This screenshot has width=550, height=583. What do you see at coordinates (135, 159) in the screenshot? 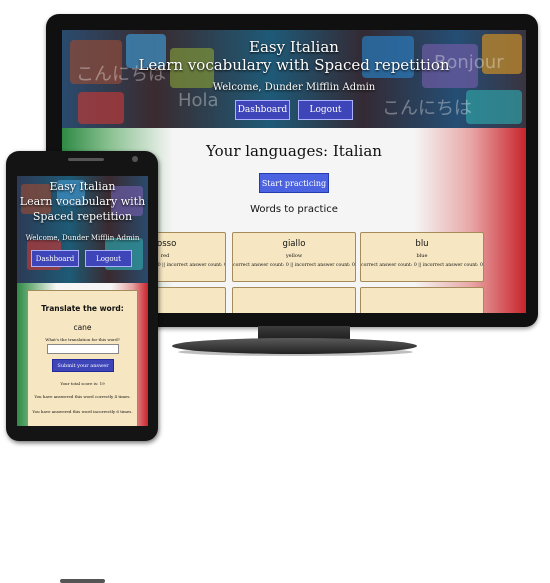
I see `phone-camera` at bounding box center [135, 159].